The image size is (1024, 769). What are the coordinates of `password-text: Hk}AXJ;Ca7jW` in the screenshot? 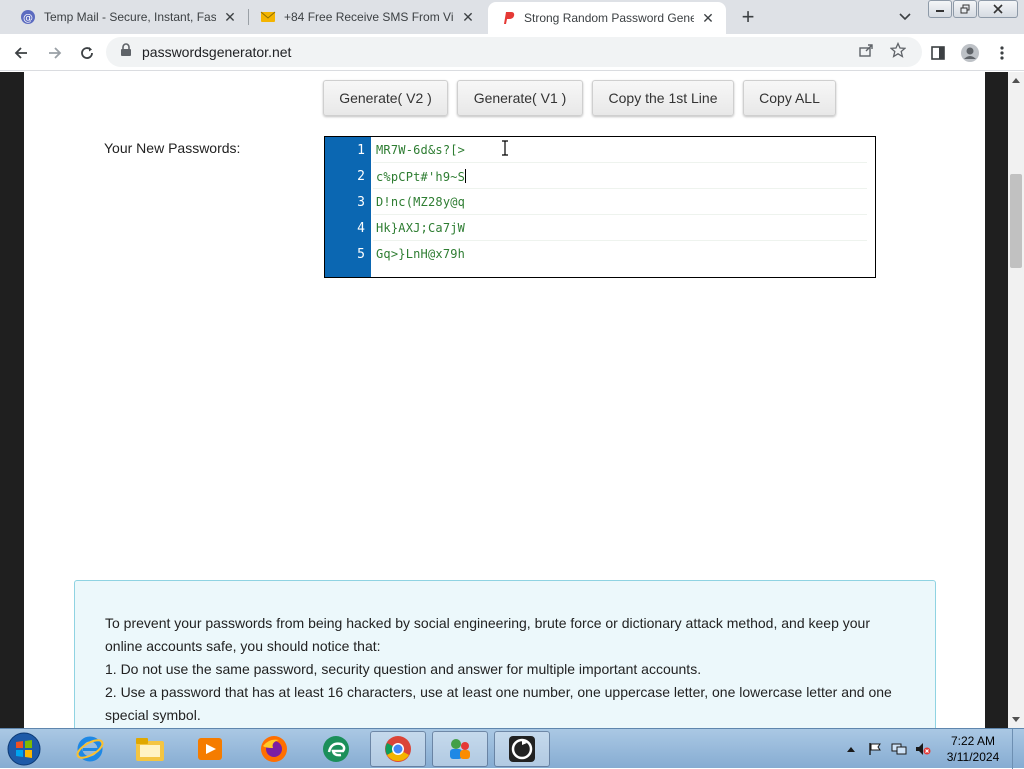 It's located at (420, 228).